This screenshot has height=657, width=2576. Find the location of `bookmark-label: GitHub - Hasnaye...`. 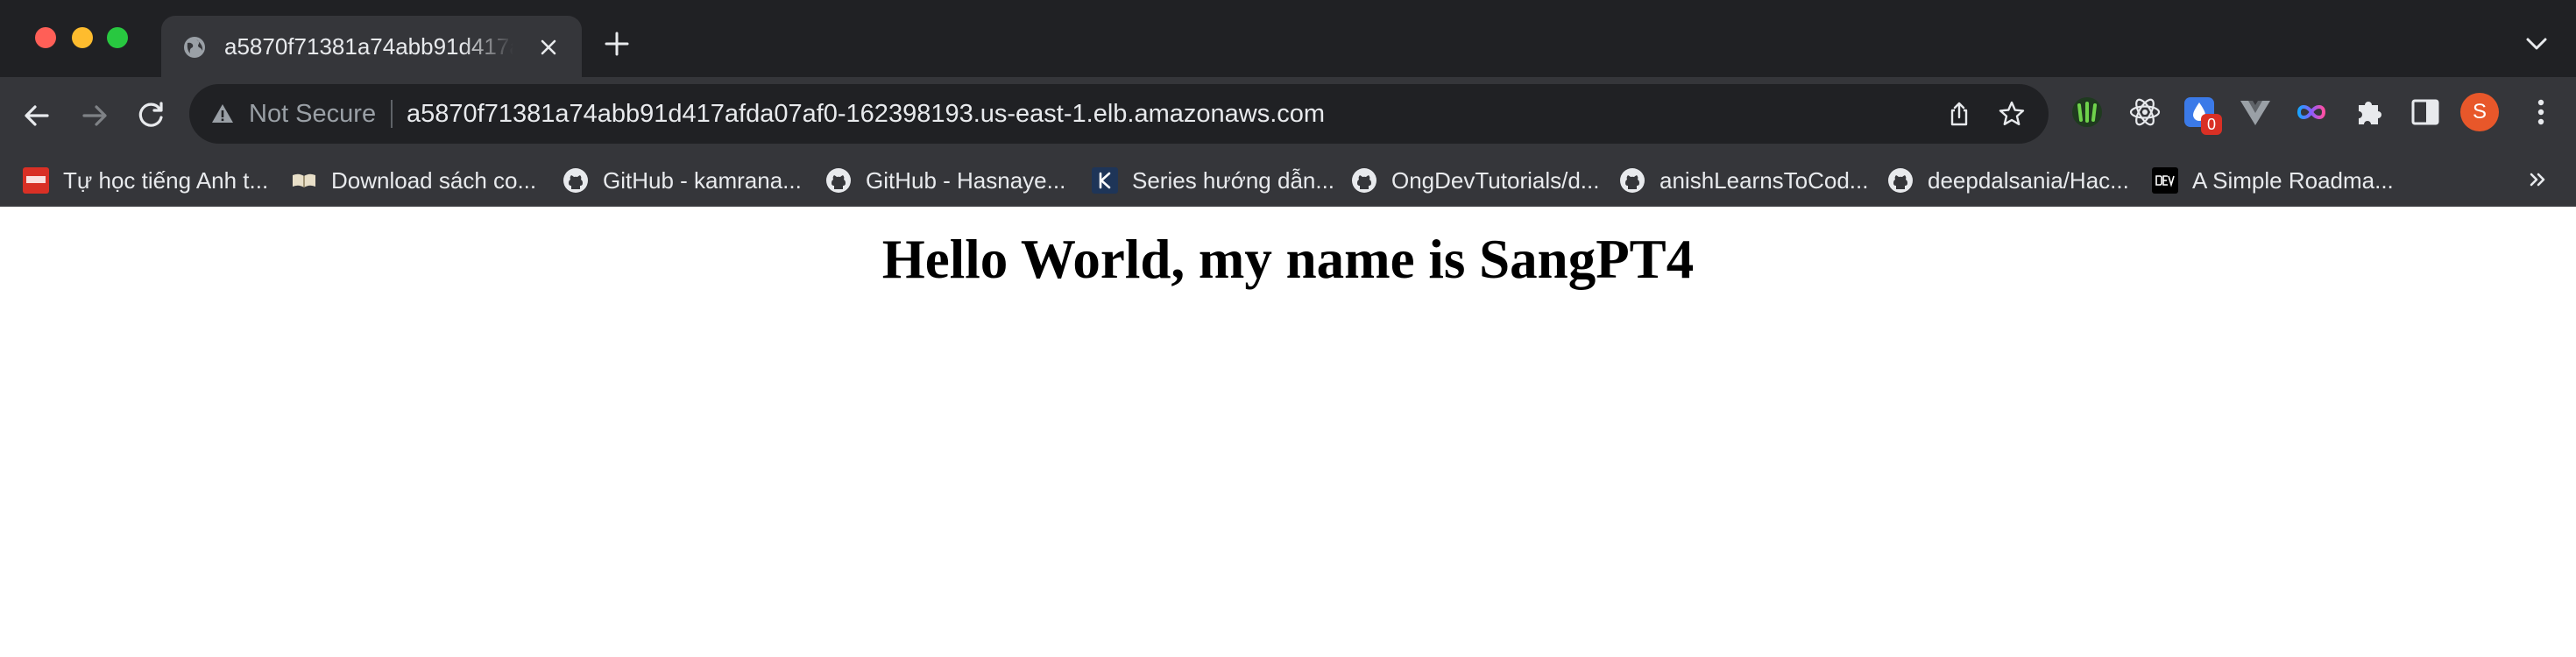

bookmark-label: GitHub - Hasnaye... is located at coordinates (966, 180).